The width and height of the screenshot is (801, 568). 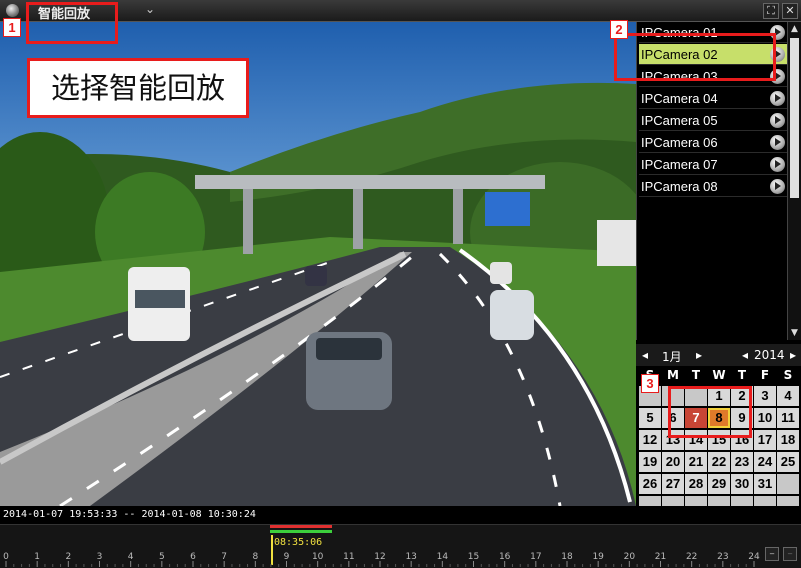 What do you see at coordinates (100, 557) in the screenshot?
I see `hour-tick-label: 3` at bounding box center [100, 557].